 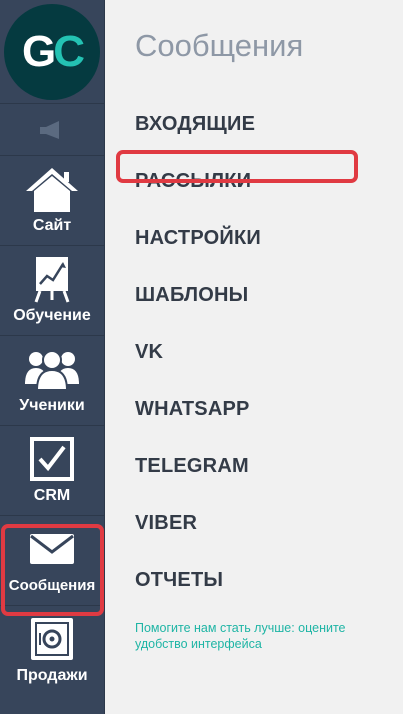 I want to click on sidebar-item-site: Сайт, so click(x=52, y=201).